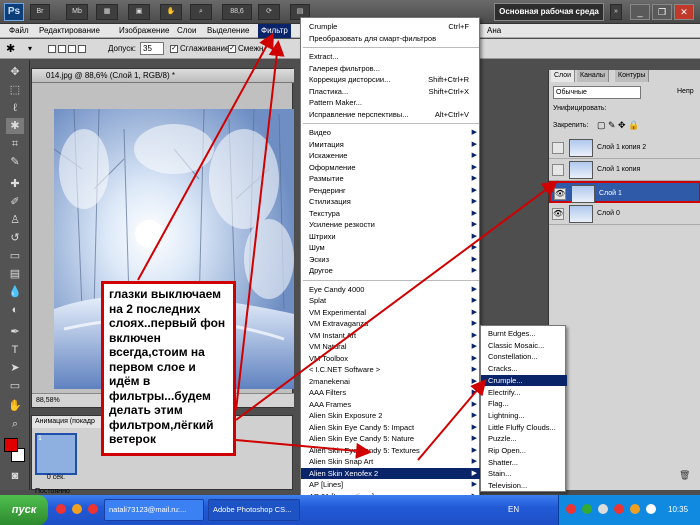  Describe the element at coordinates (391, 145) in the screenshot. I see `filter-category-item: Имитация ▶` at that location.